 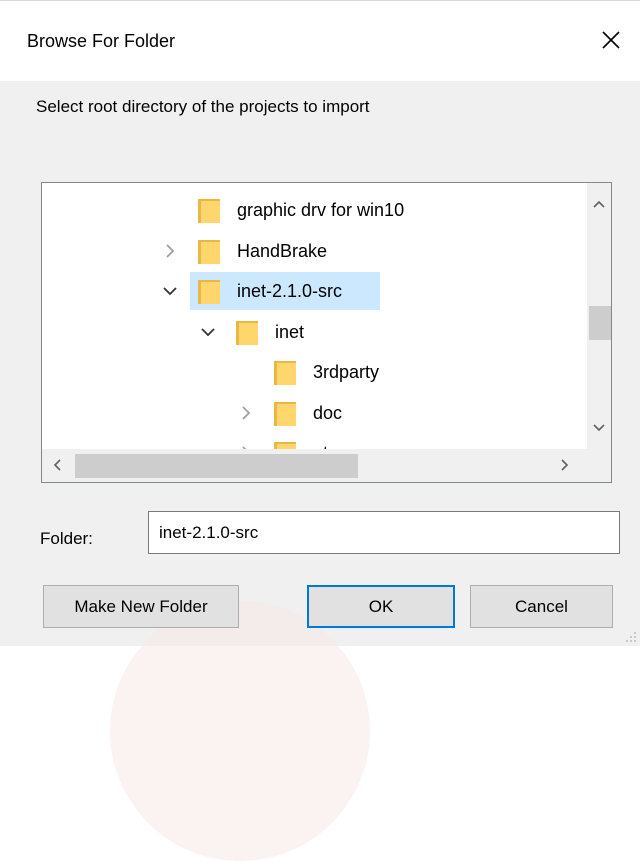 I want to click on folder-input, so click(x=384, y=532).